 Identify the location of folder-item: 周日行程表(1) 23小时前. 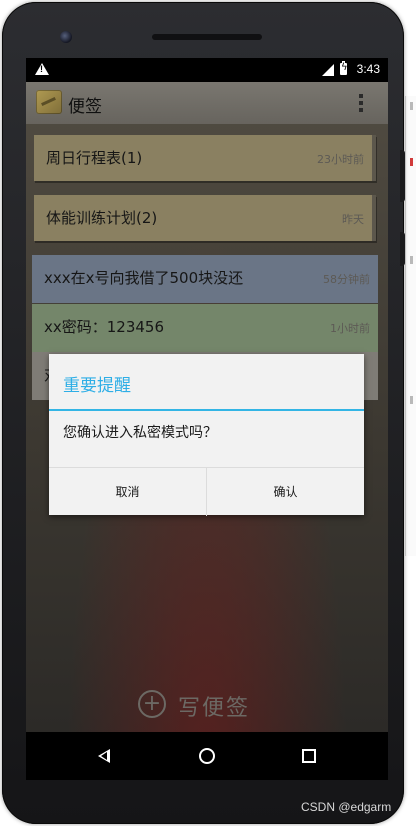
(205, 158).